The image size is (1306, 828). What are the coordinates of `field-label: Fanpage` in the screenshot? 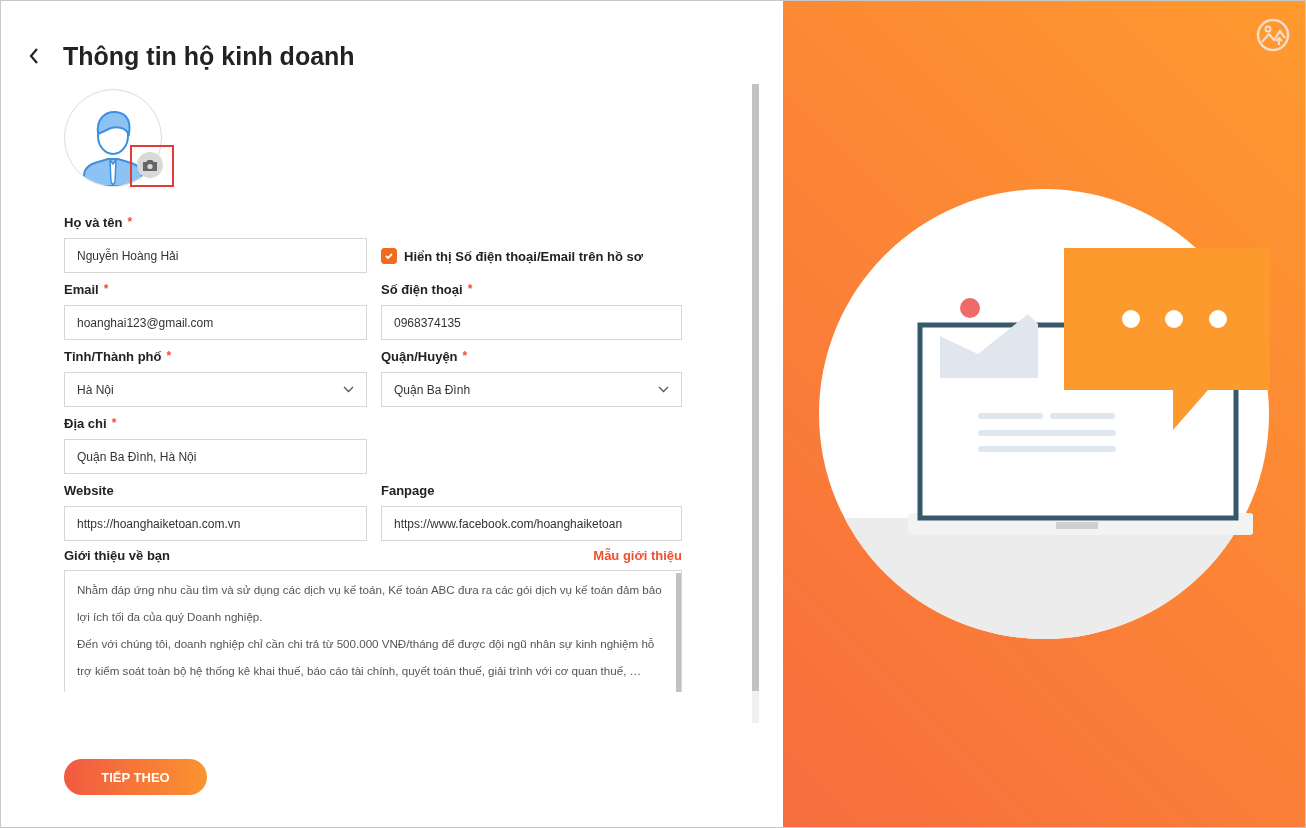 It's located at (408, 491).